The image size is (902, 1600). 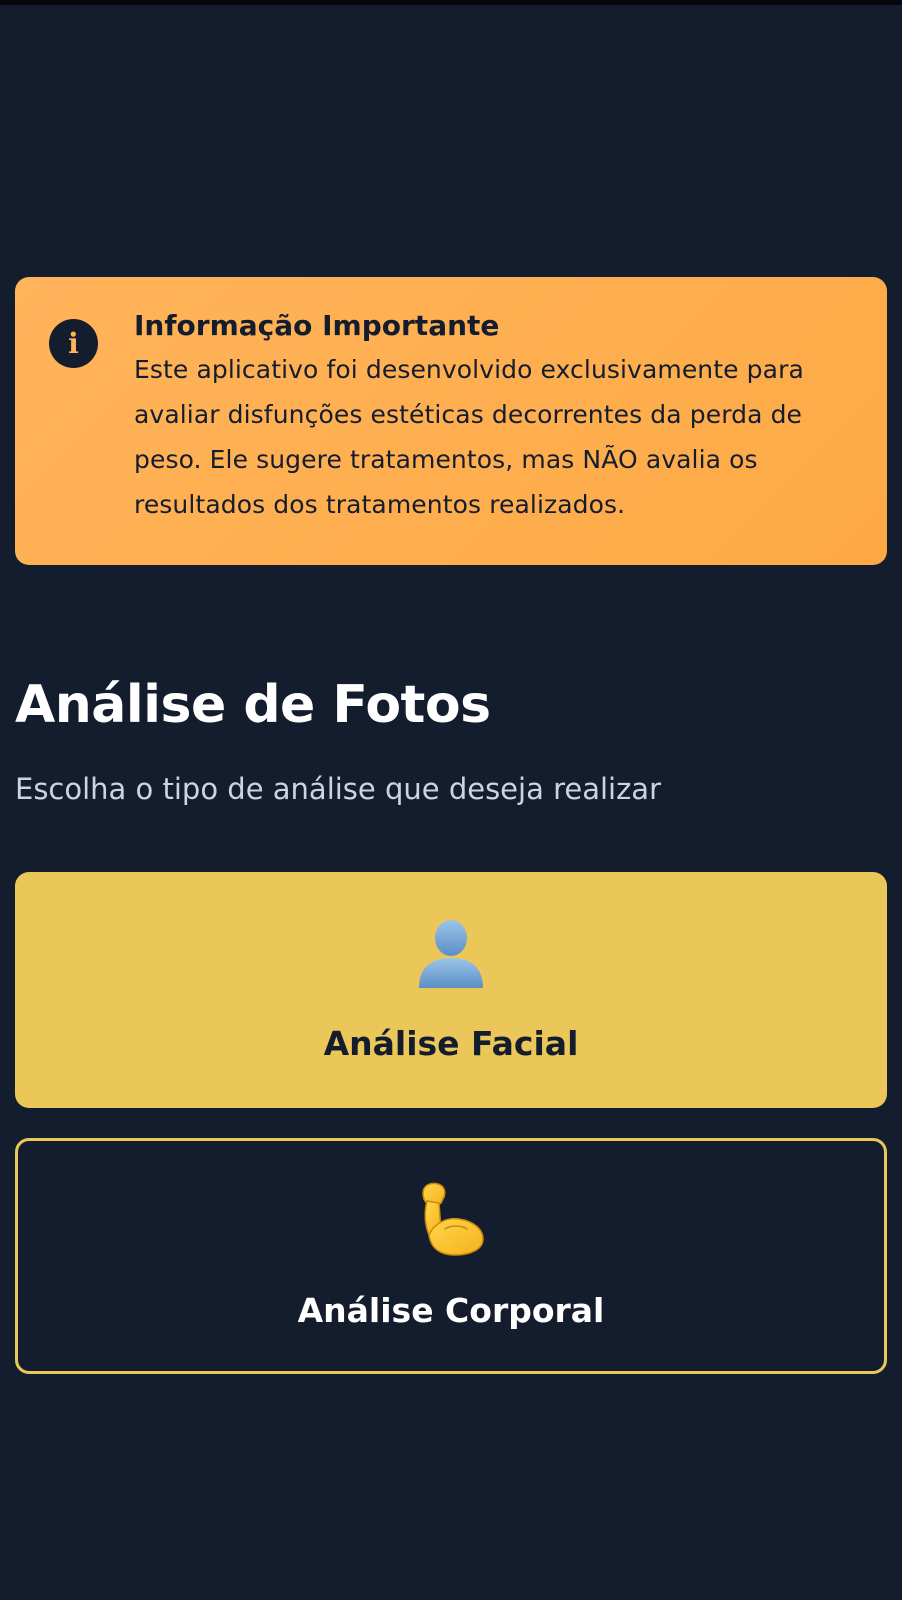 What do you see at coordinates (451, 952) in the screenshot?
I see `person-silhouette-icon` at bounding box center [451, 952].